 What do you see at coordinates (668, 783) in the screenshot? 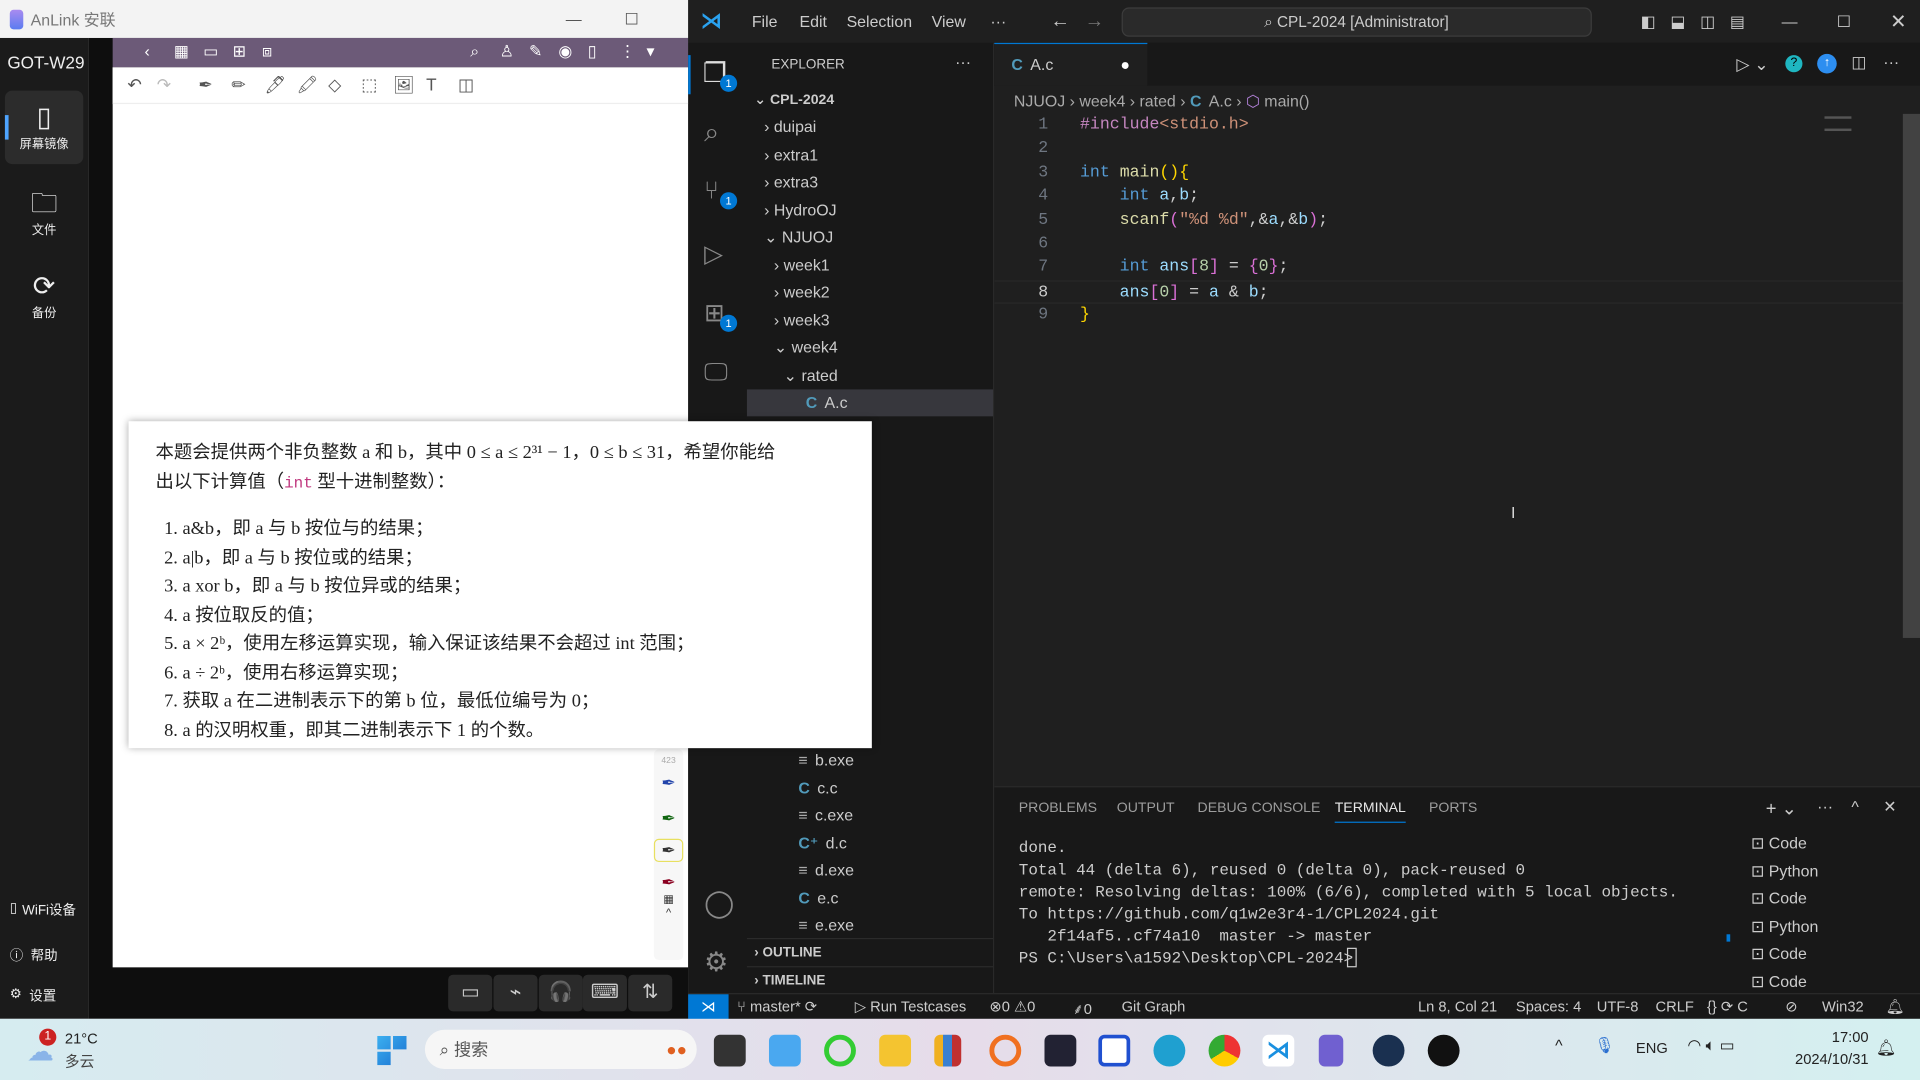
I see `pen-blue-icon: ✒` at bounding box center [668, 783].